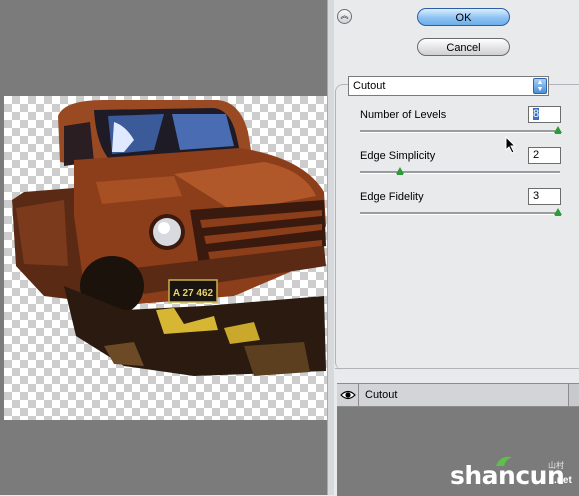 This screenshot has width=579, height=496. What do you see at coordinates (344, 16) in the screenshot?
I see `chevron-double-up-icon: ︽` at bounding box center [344, 16].